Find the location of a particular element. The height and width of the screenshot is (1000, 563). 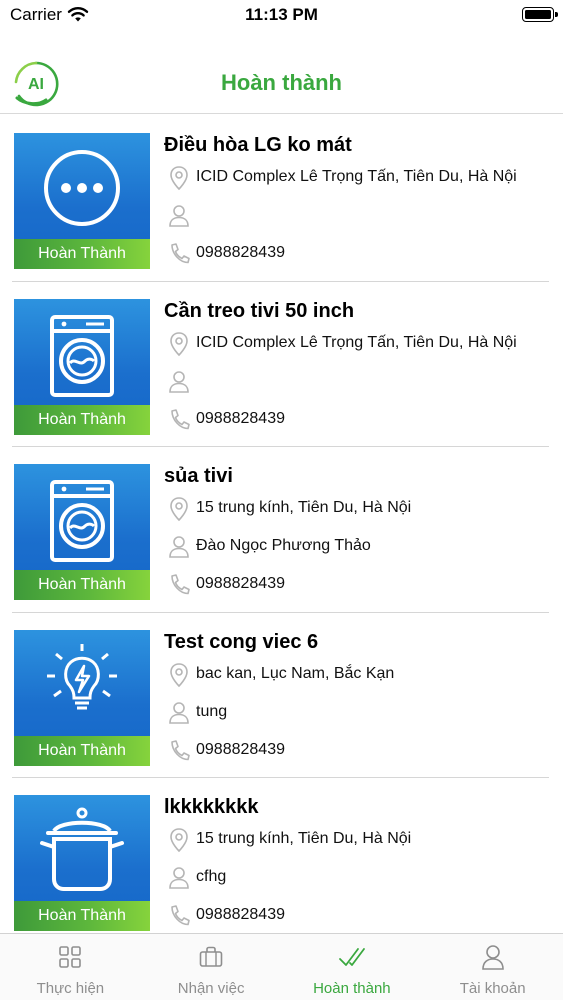

status-bar: Carrier 11:13 PM is located at coordinates (281, 16).